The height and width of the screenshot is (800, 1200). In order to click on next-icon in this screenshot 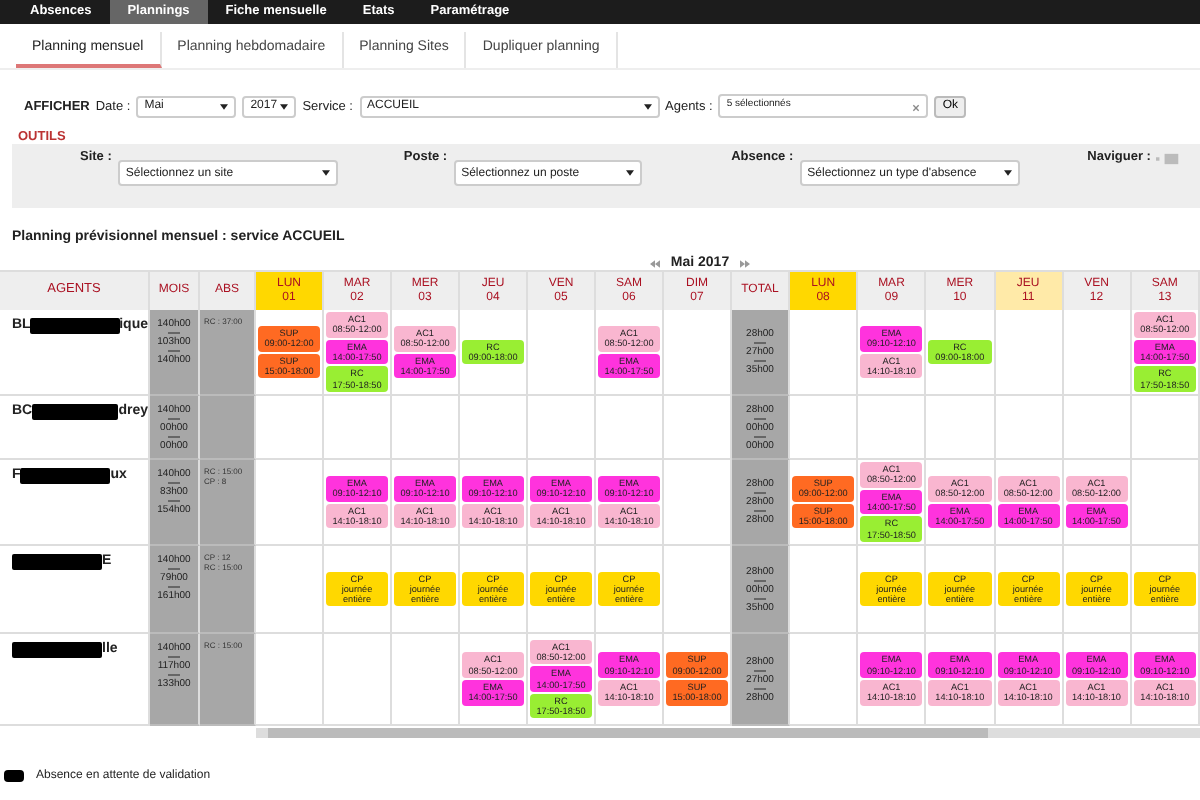, I will do `click(744, 263)`.